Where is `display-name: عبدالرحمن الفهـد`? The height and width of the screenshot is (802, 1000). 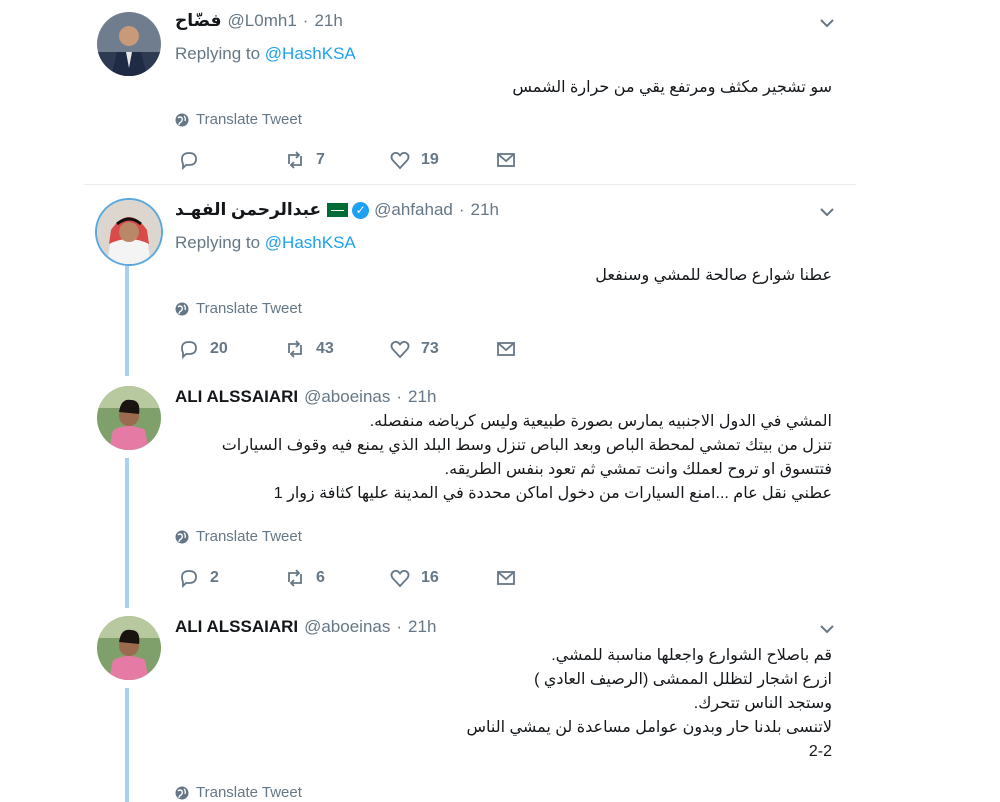
display-name: عبدالرحمن الفهـد is located at coordinates (248, 210).